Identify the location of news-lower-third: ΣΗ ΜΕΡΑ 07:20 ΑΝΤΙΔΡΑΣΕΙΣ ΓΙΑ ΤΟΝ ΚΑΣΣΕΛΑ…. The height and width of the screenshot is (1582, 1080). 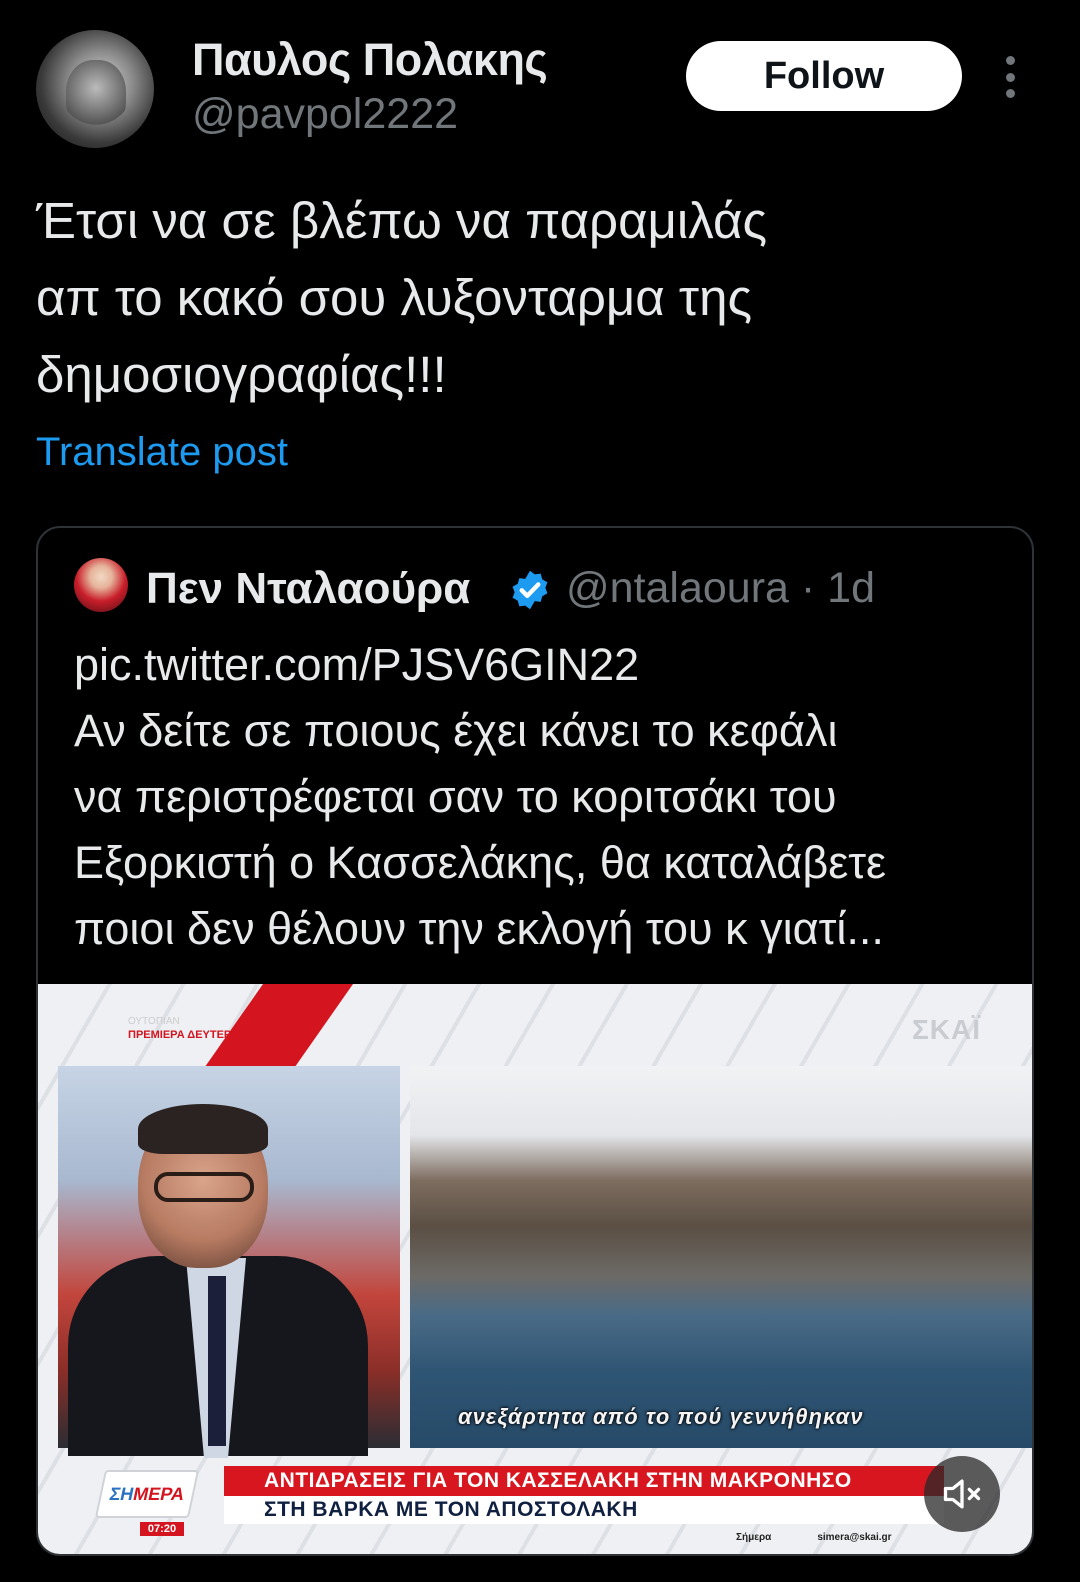
(538, 1504).